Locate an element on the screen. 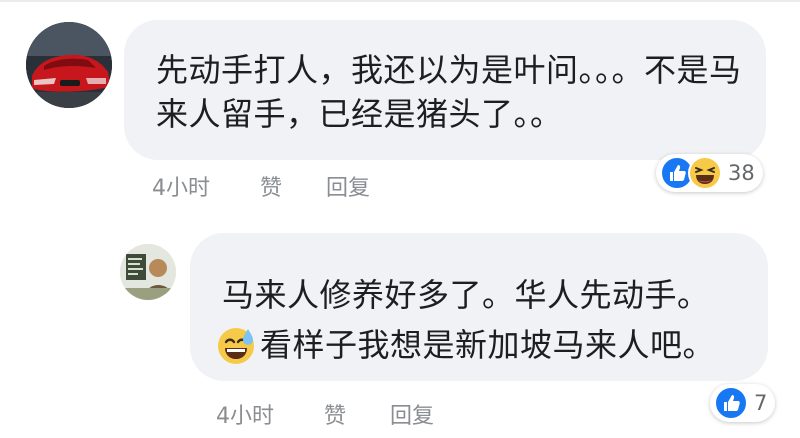 The width and height of the screenshot is (800, 438). reply-reactions: 7 is located at coordinates (743, 403).